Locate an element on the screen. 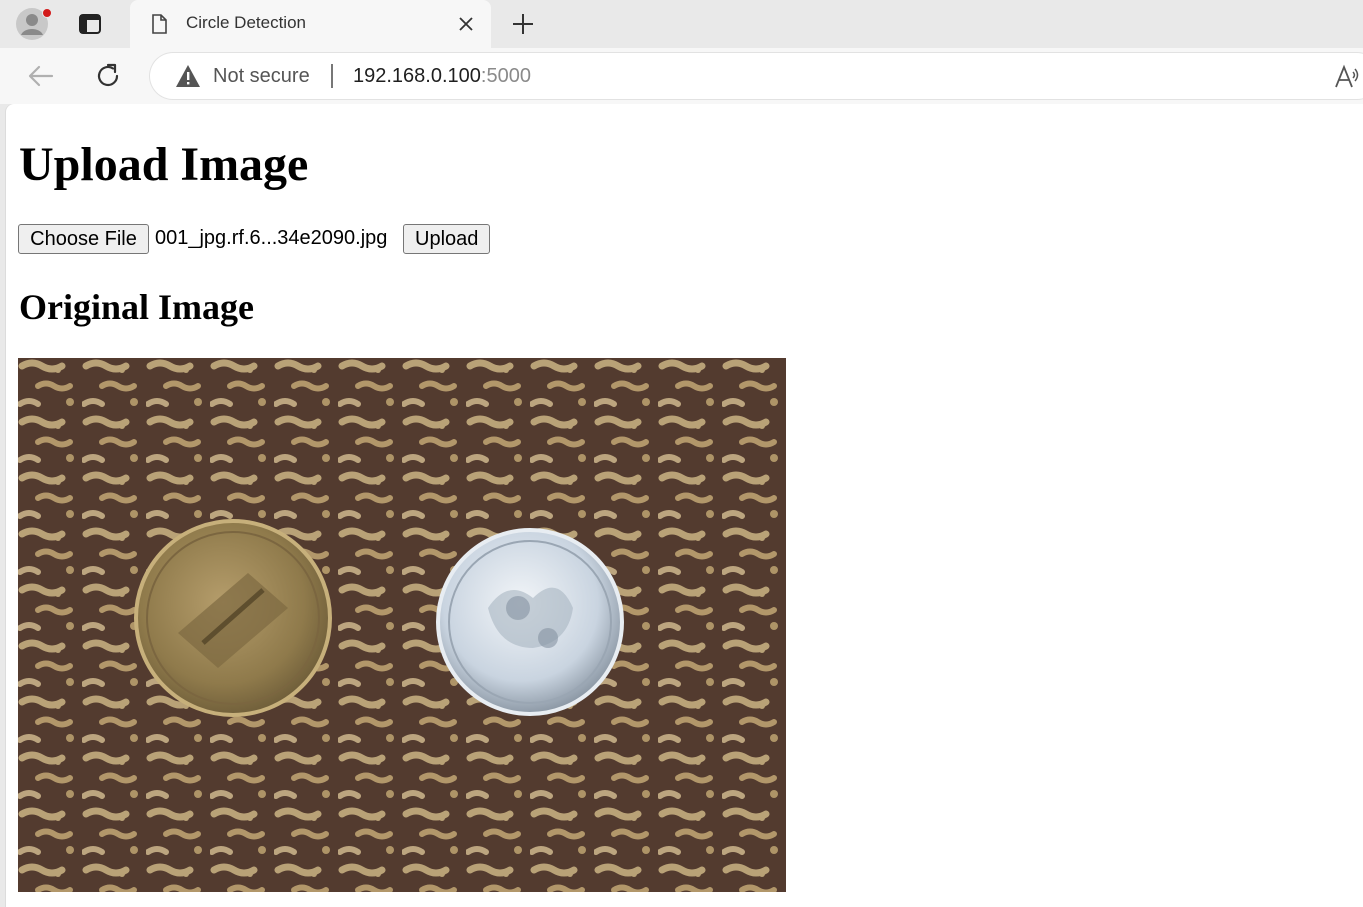 The image size is (1363, 907). url-text: 192.168.0.100:5000 is located at coordinates (442, 76).